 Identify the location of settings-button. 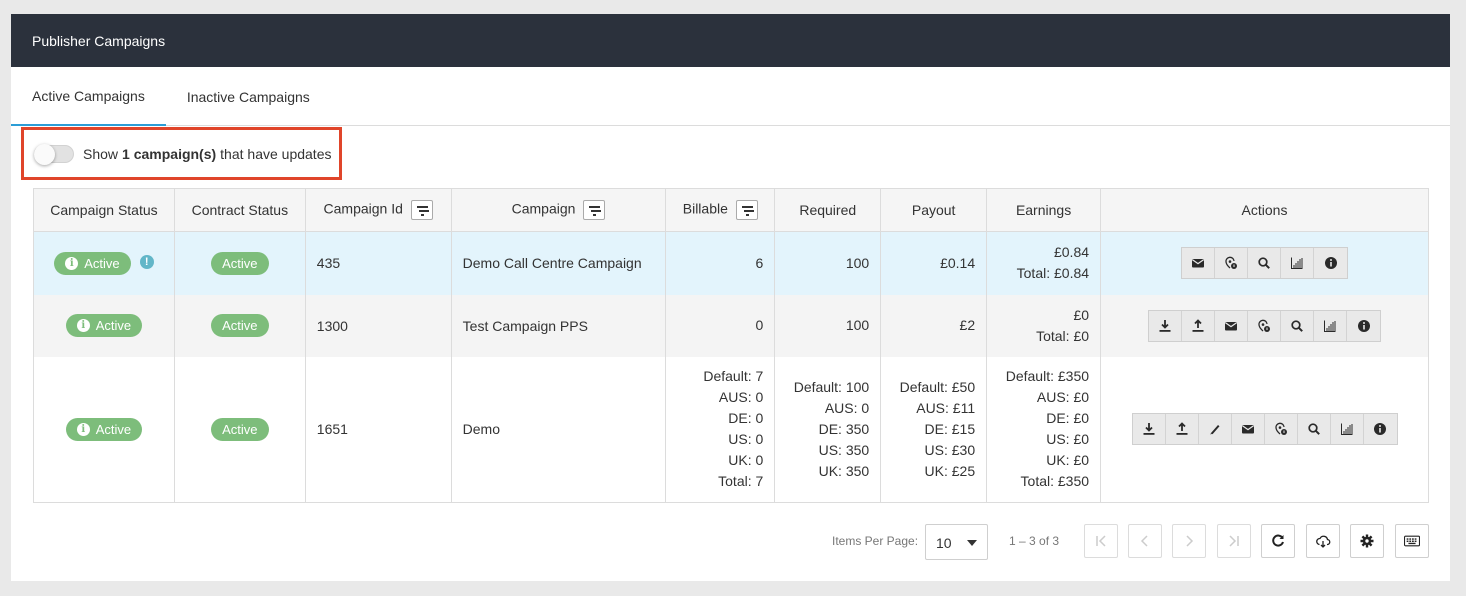
(1367, 541).